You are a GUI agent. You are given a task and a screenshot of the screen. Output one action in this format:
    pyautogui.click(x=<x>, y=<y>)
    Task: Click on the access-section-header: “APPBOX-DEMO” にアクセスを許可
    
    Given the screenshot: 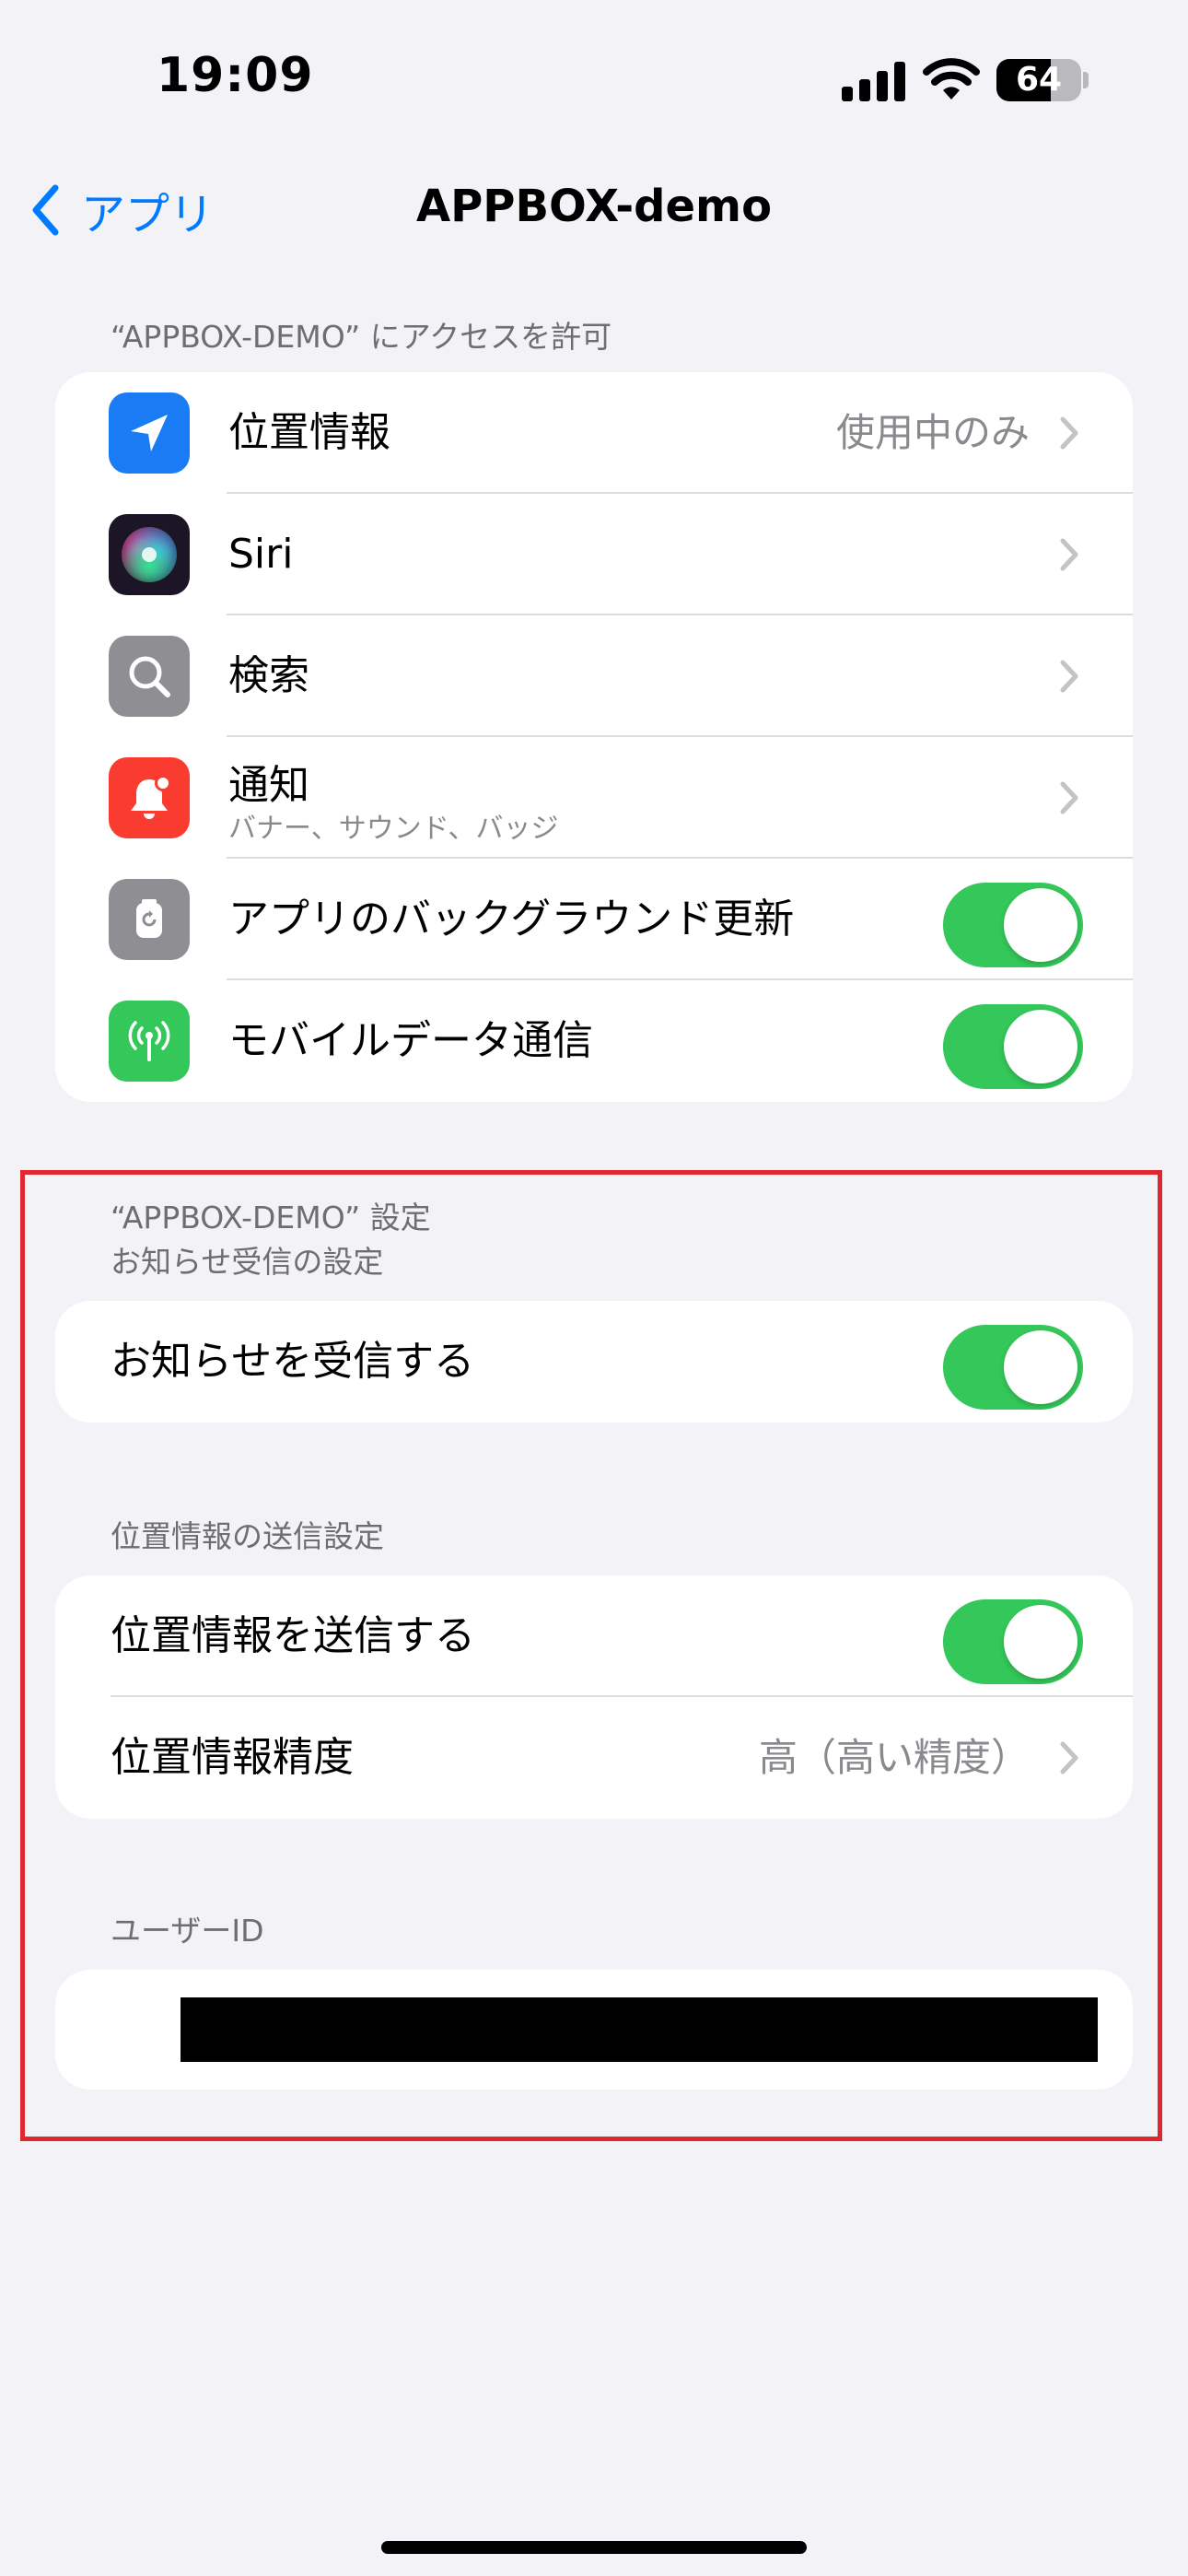 What is the action you would take?
    pyautogui.click(x=361, y=337)
    